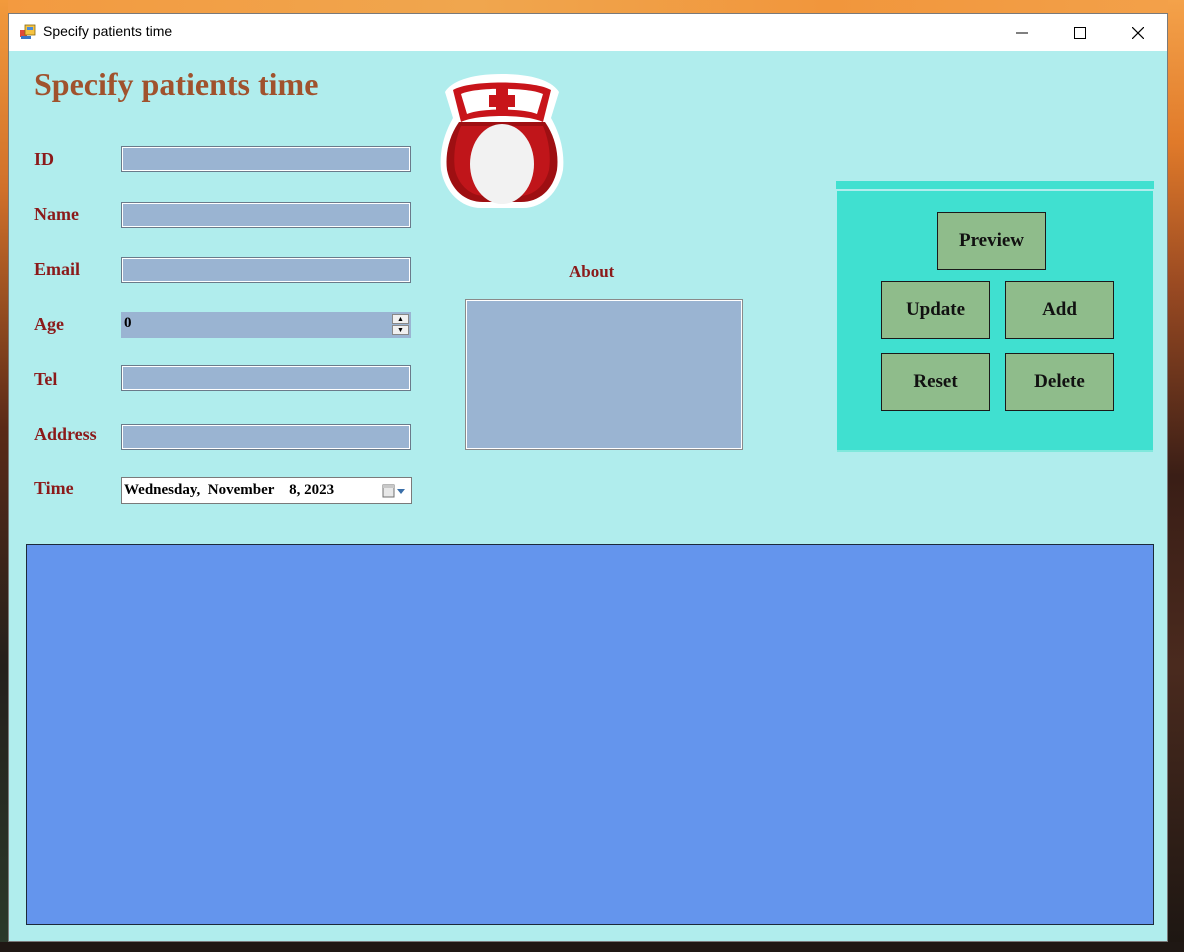 The image size is (1184, 952). I want to click on tel-field, so click(266, 378).